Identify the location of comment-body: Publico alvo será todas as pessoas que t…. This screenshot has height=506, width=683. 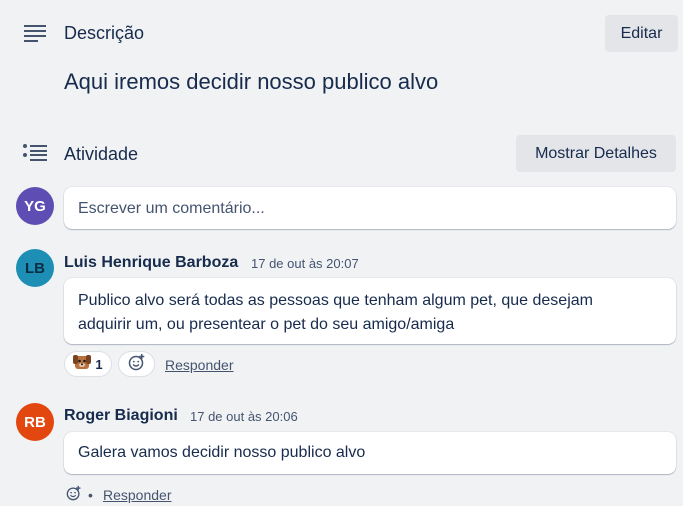
(370, 311).